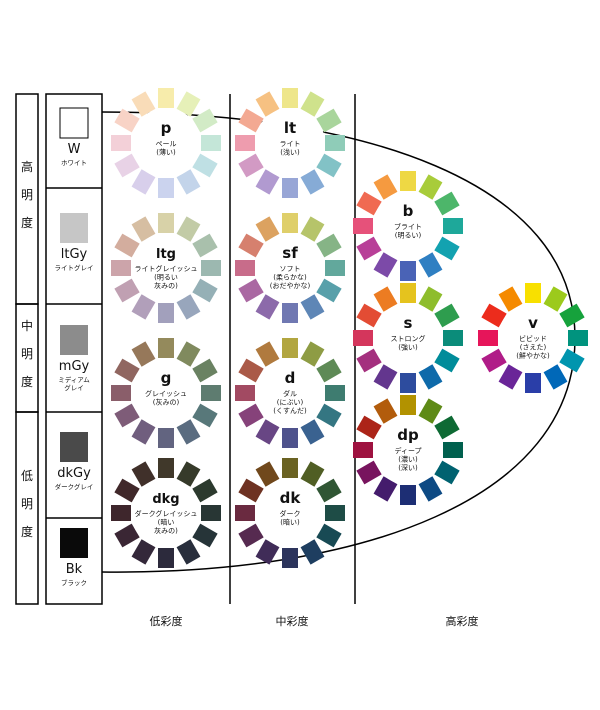 This screenshot has height=710, width=600. I want to click on achromatic-code-mGy: mGy, so click(74, 366).